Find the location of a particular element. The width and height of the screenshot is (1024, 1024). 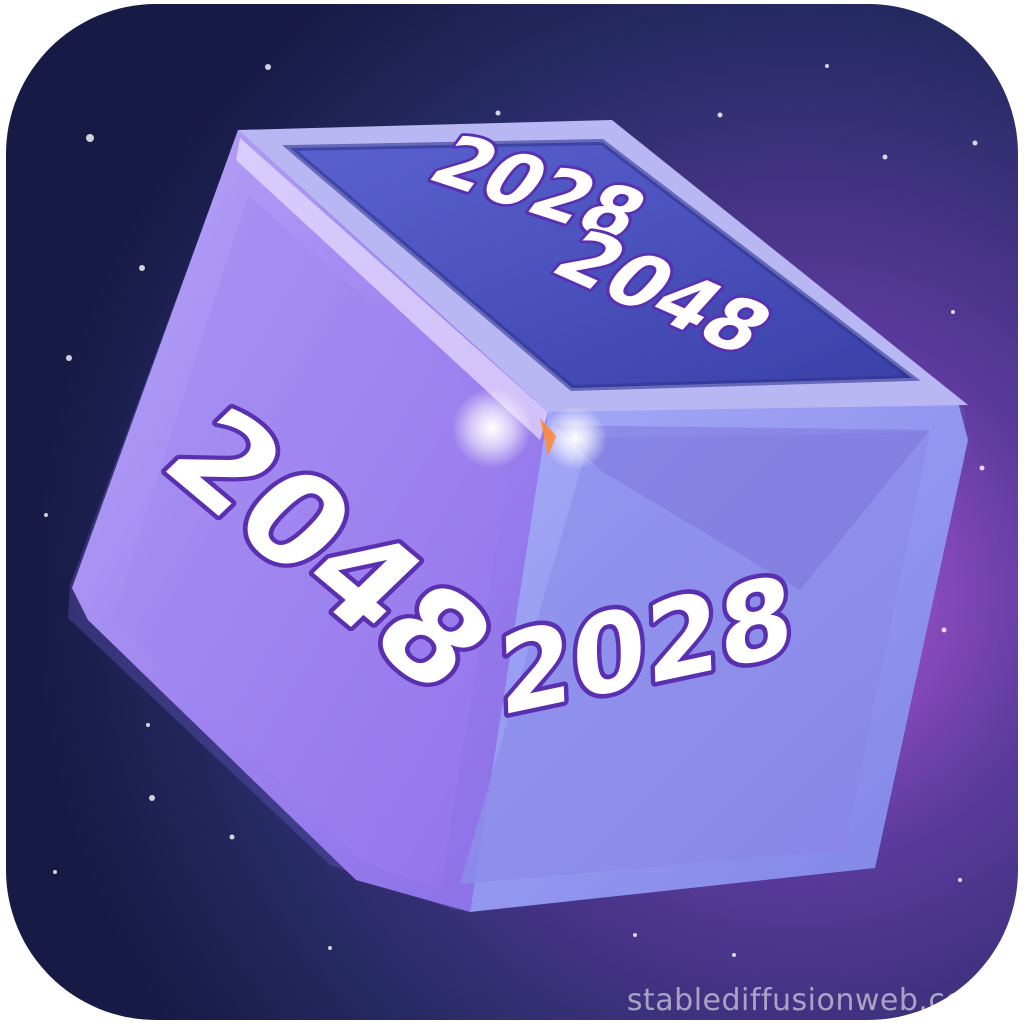

watermark-text: stablediffusionweb.com is located at coordinates (810, 1000).